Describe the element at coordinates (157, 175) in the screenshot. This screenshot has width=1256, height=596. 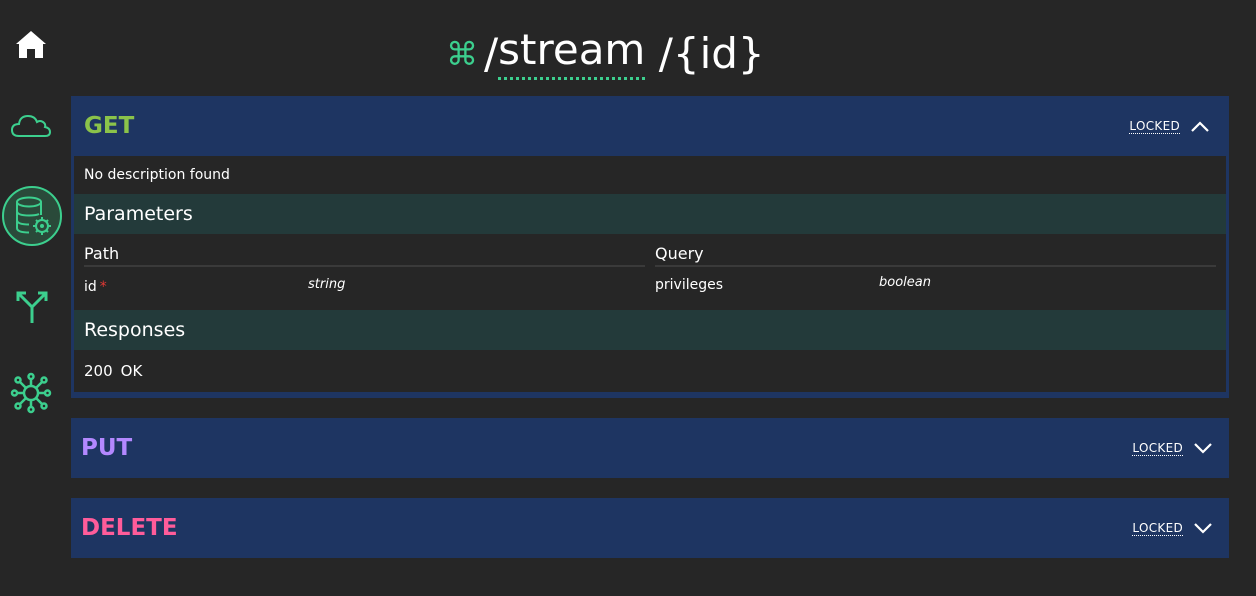
I see `description: No description found` at that location.